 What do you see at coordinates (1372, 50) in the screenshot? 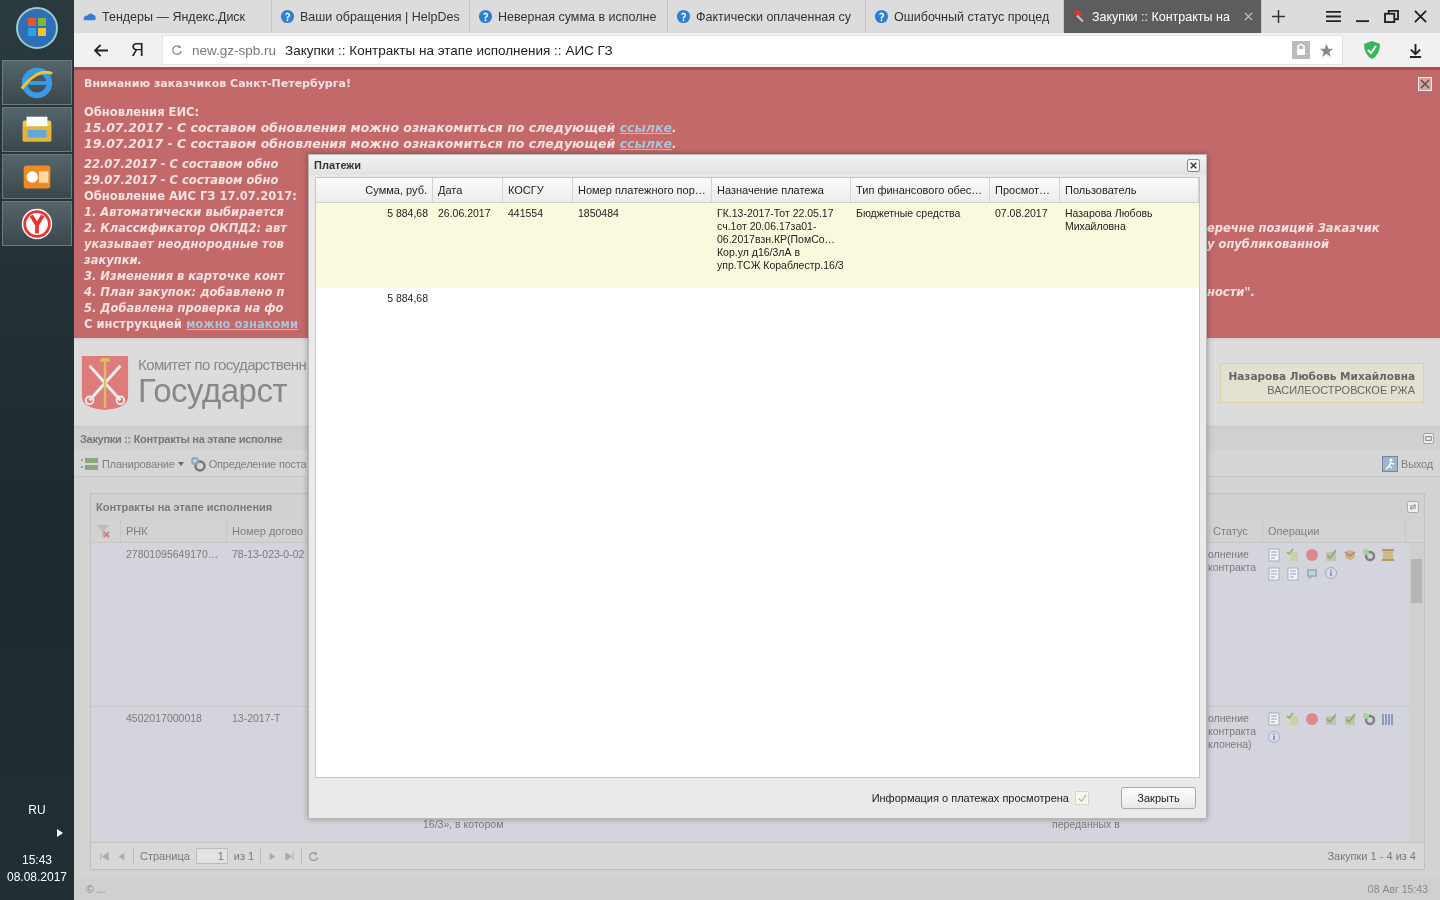
I see `shield-icon` at bounding box center [1372, 50].